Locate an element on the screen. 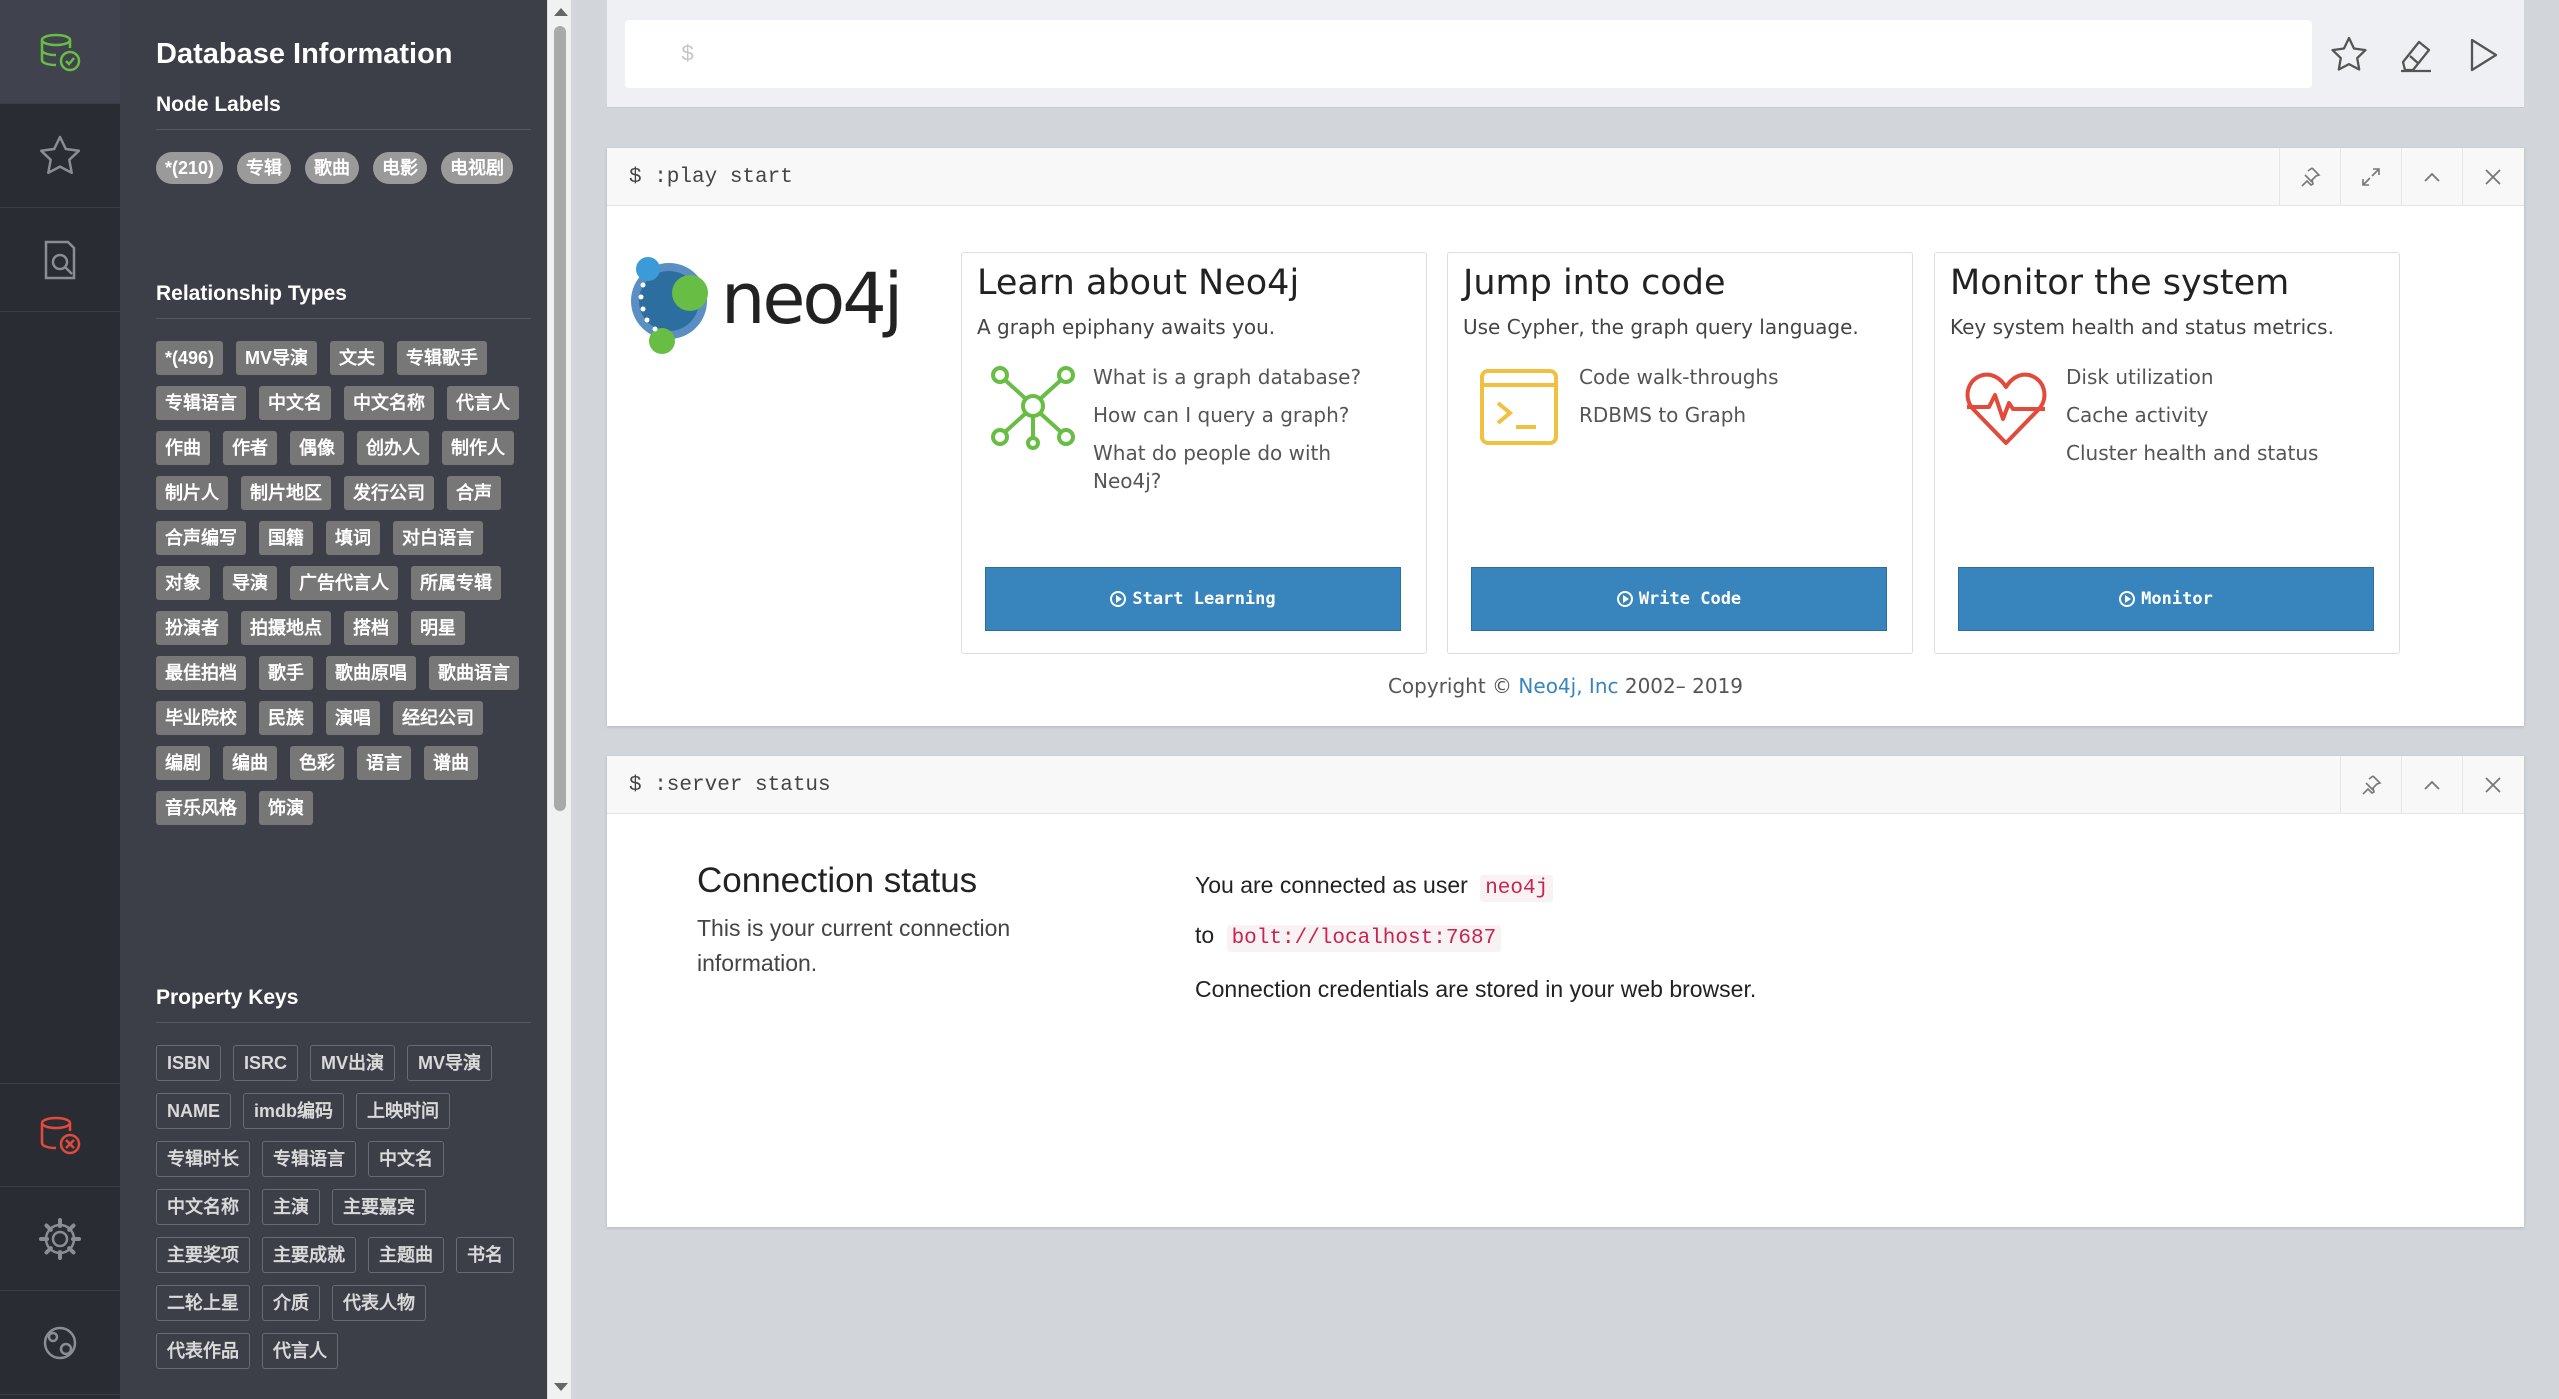 This screenshot has height=1399, width=2559. relationship-type-chip: MV导演 is located at coordinates (277, 358).